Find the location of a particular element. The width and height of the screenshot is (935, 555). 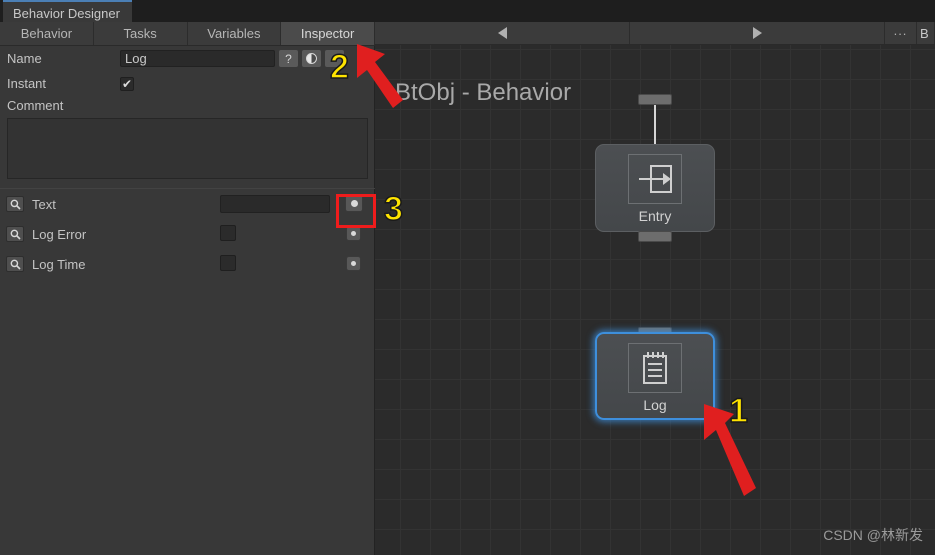

object-picker-icon-log-time is located at coordinates (353, 263).